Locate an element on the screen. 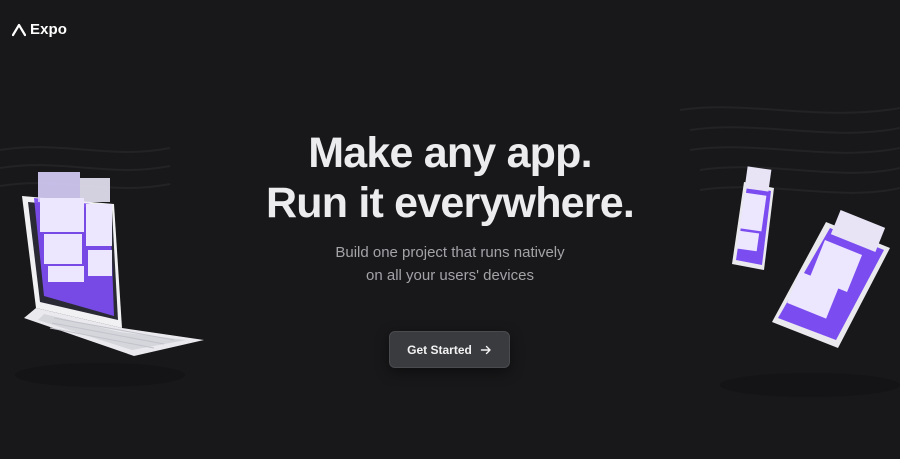  arrow-right-icon is located at coordinates (485, 349).